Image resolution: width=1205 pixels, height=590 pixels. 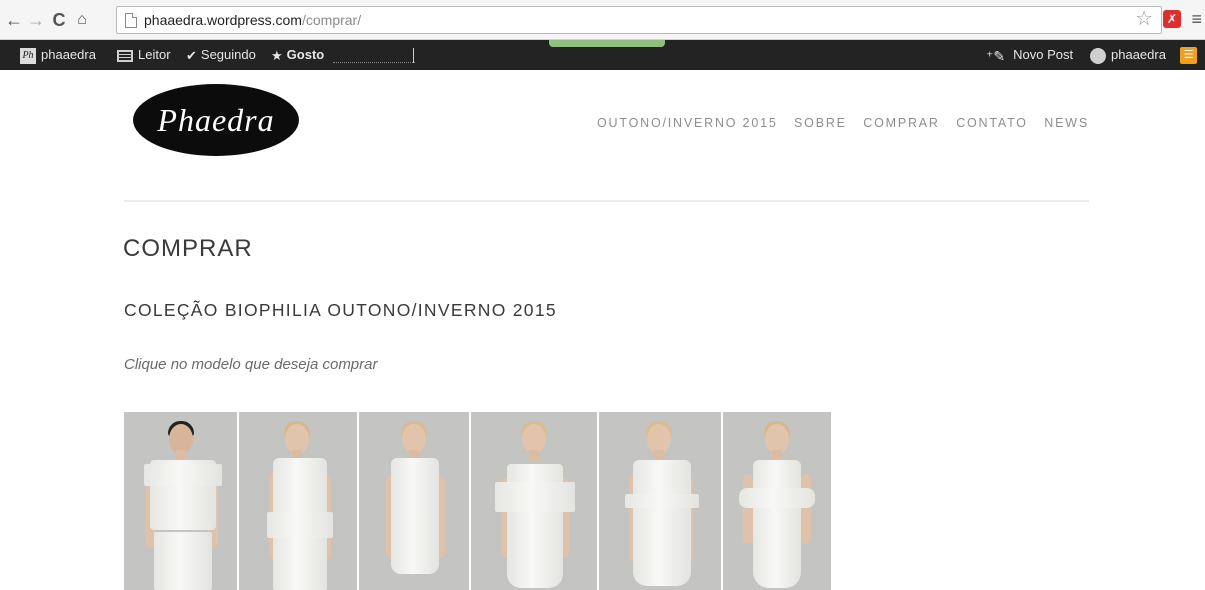 What do you see at coordinates (687, 123) in the screenshot?
I see `nav-item-outono-inverno-2015: OUTONO/INVERNO 2015` at bounding box center [687, 123].